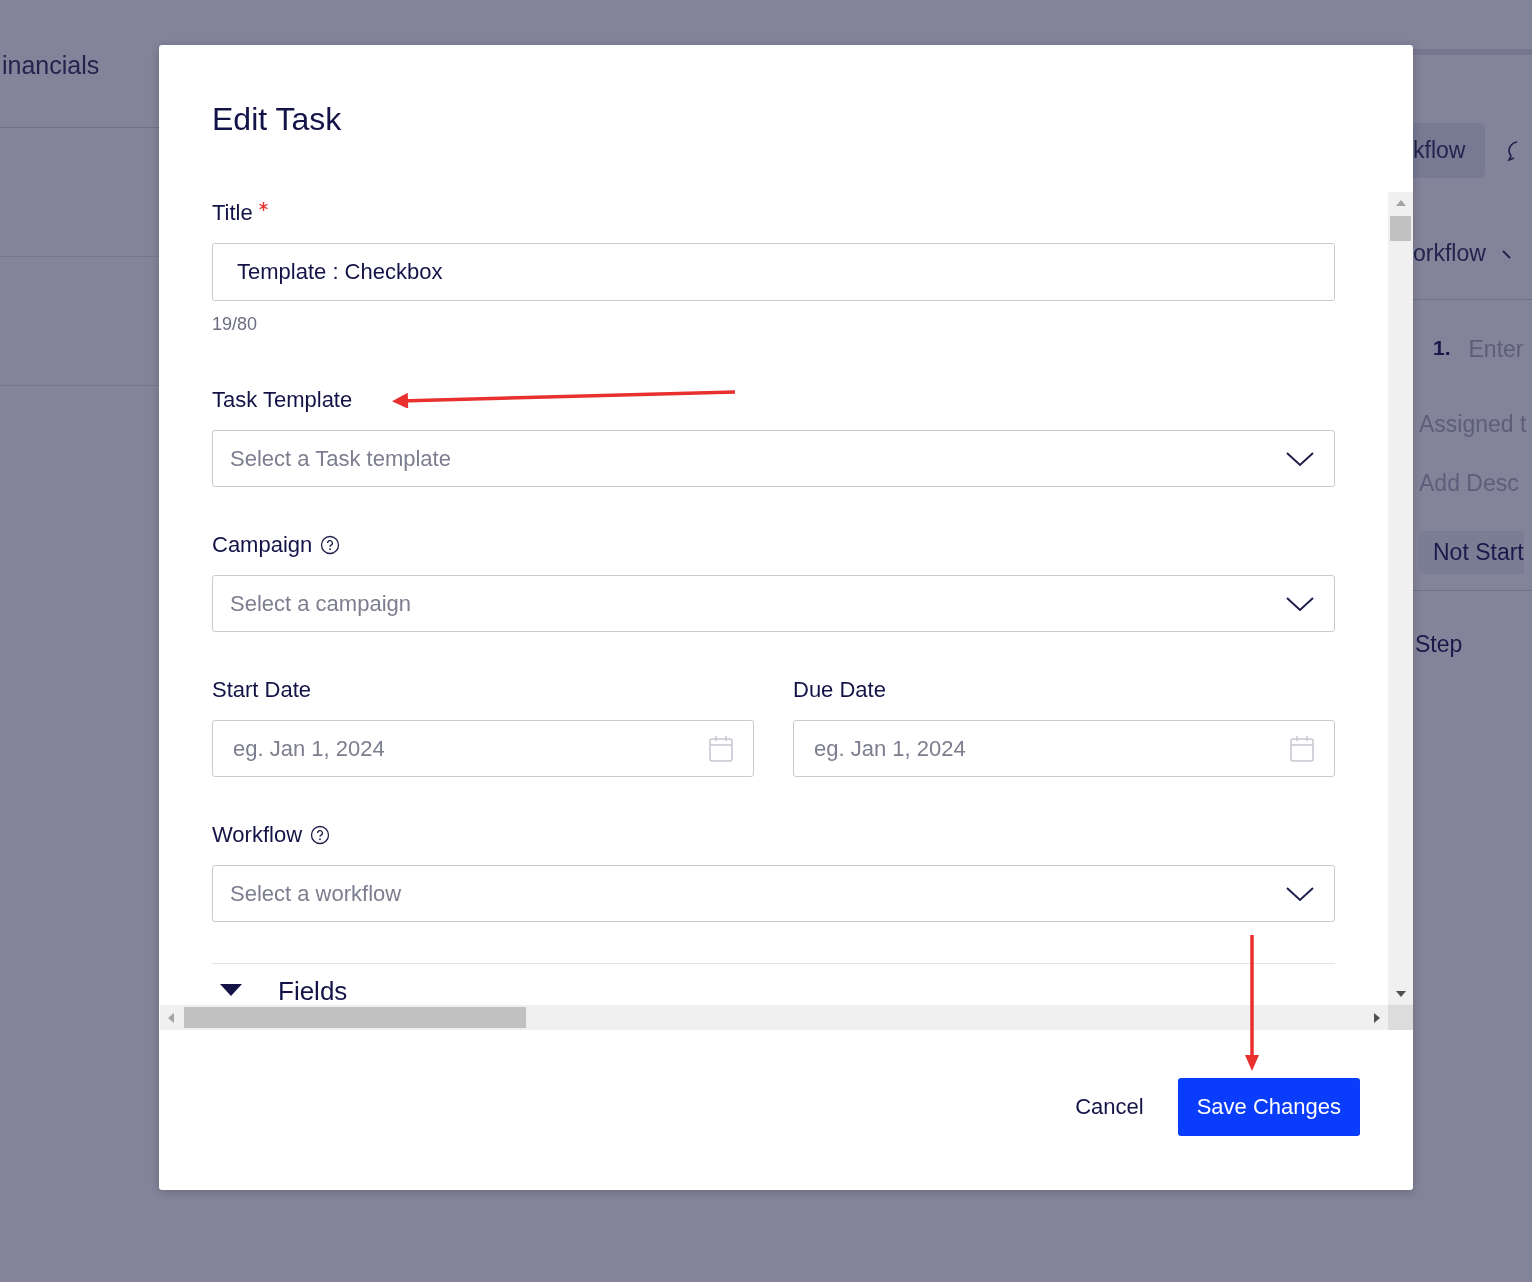  I want to click on scrollbar-corner, so click(1400, 1017).